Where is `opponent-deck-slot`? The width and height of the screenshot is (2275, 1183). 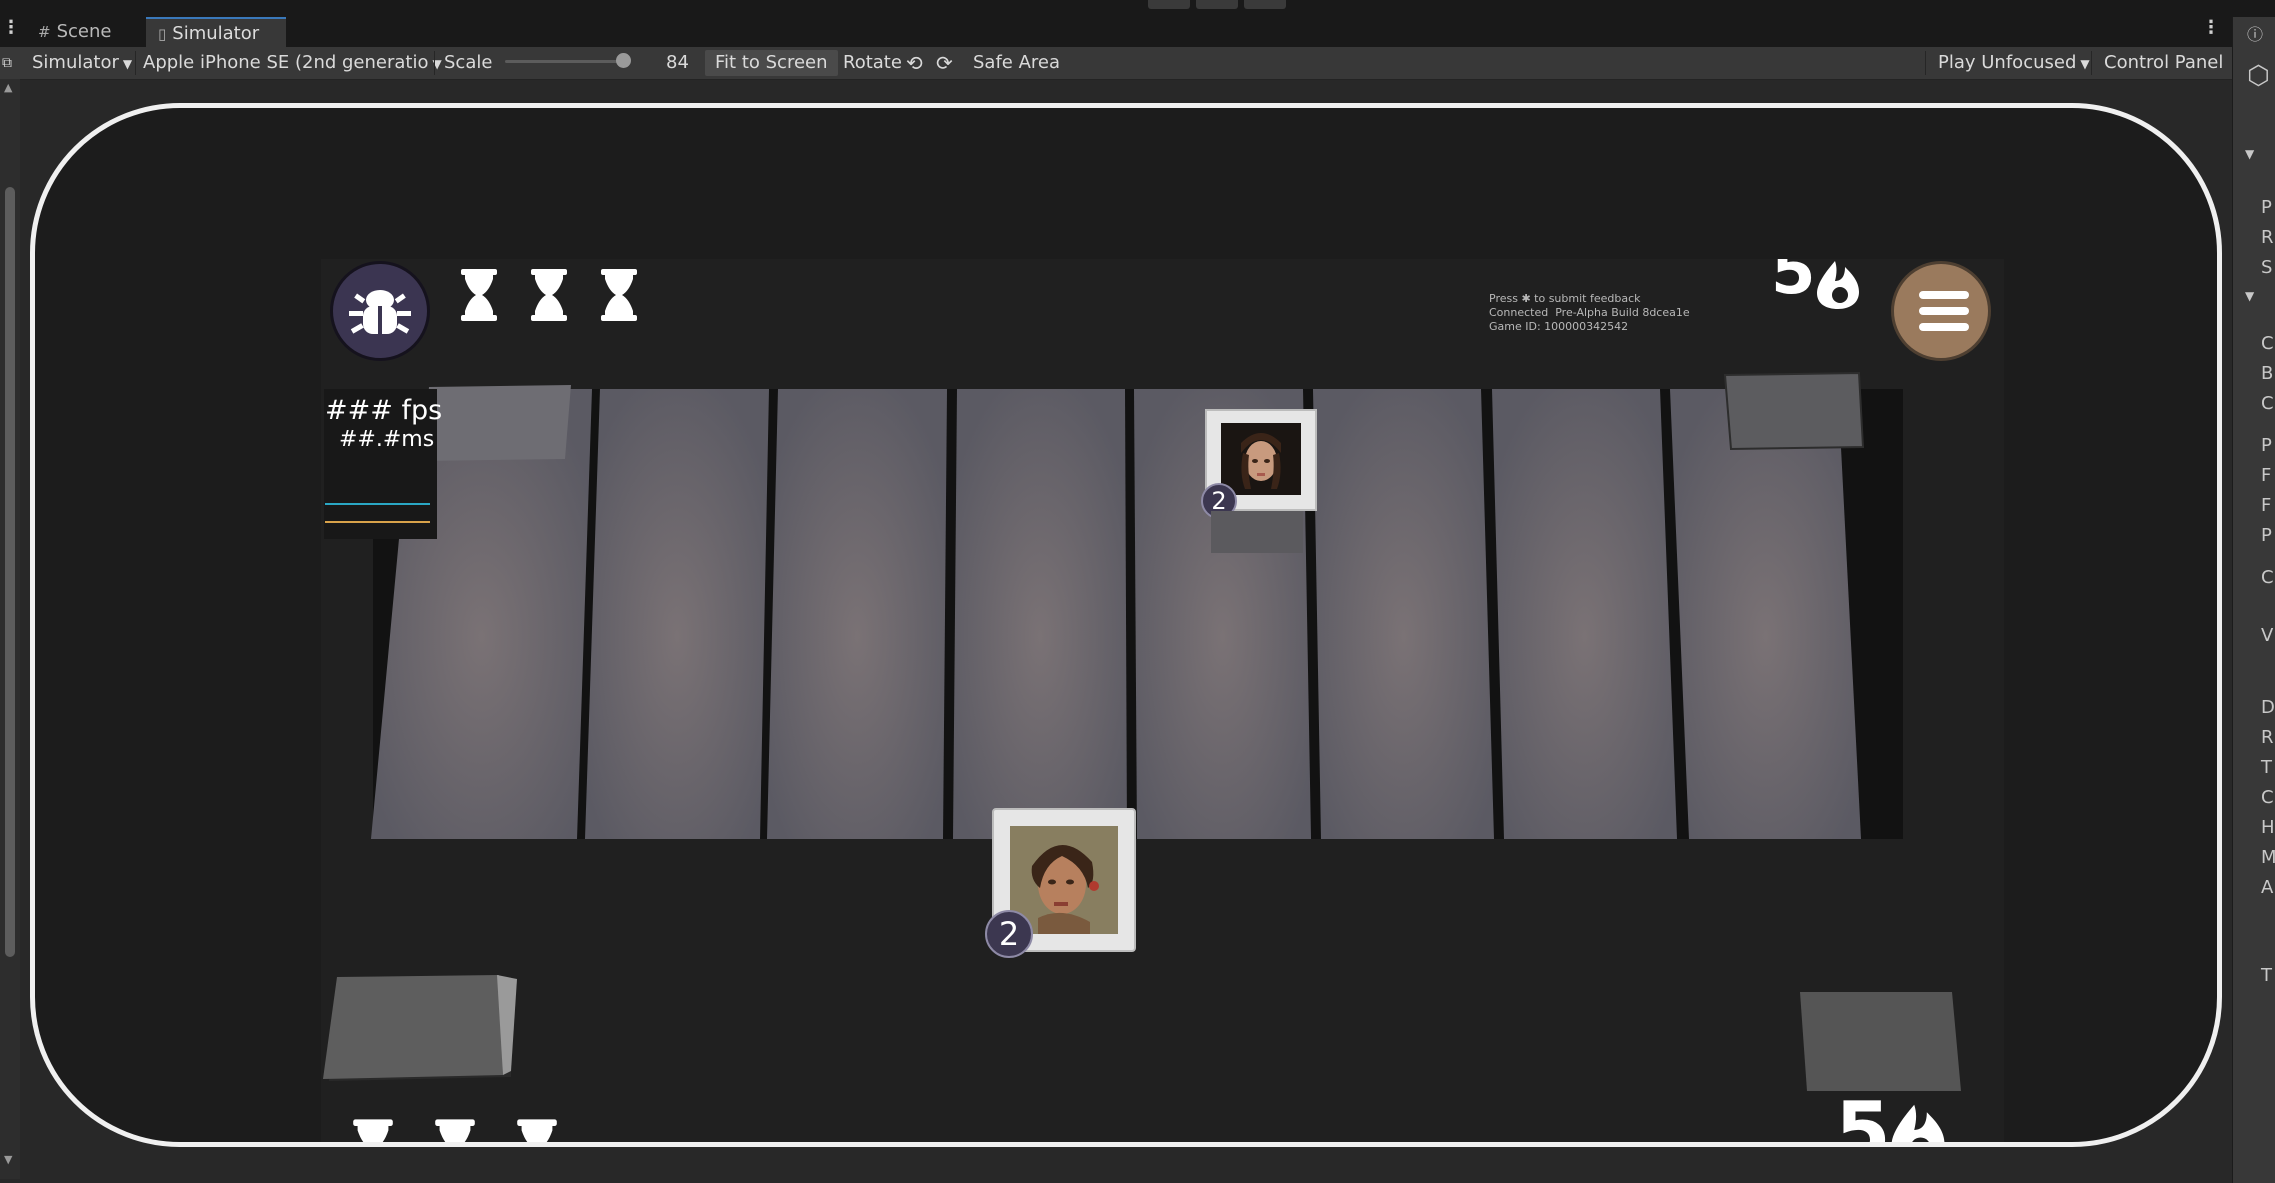
opponent-deck-slot is located at coordinates (497, 423).